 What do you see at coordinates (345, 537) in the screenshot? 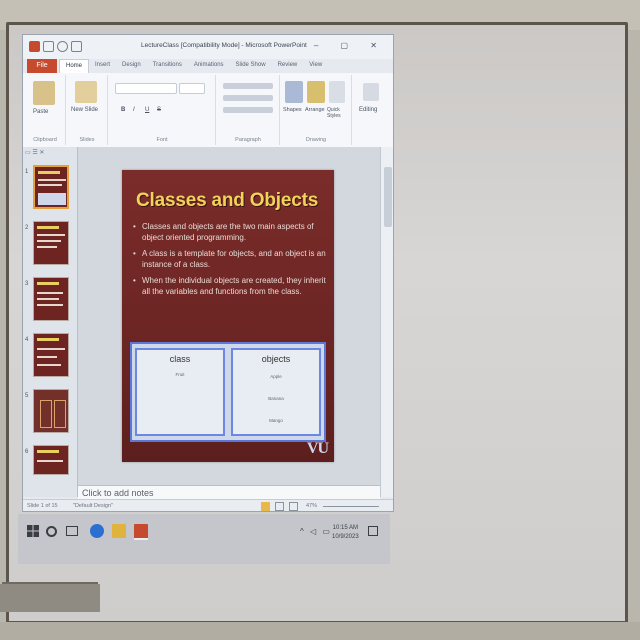
I see `clock-date: 10/9/2023` at bounding box center [345, 537].